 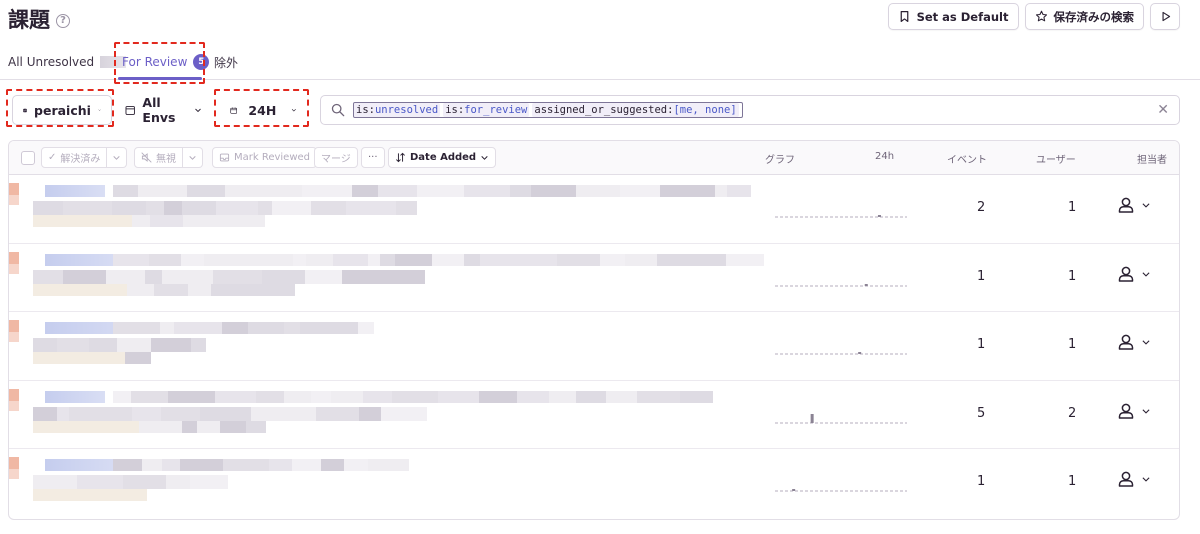 I want to click on issue-row: 52, so click(x=594, y=415).